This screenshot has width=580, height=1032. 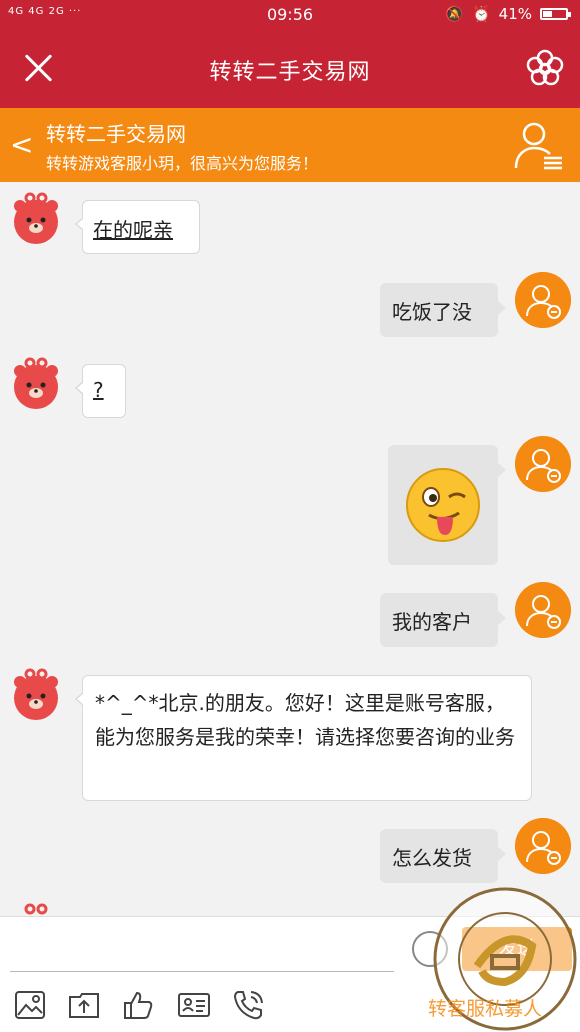 I want to click on chat-subtitle: 转转游戏客服小玥，很高兴为您服务！, so click(x=182, y=163).